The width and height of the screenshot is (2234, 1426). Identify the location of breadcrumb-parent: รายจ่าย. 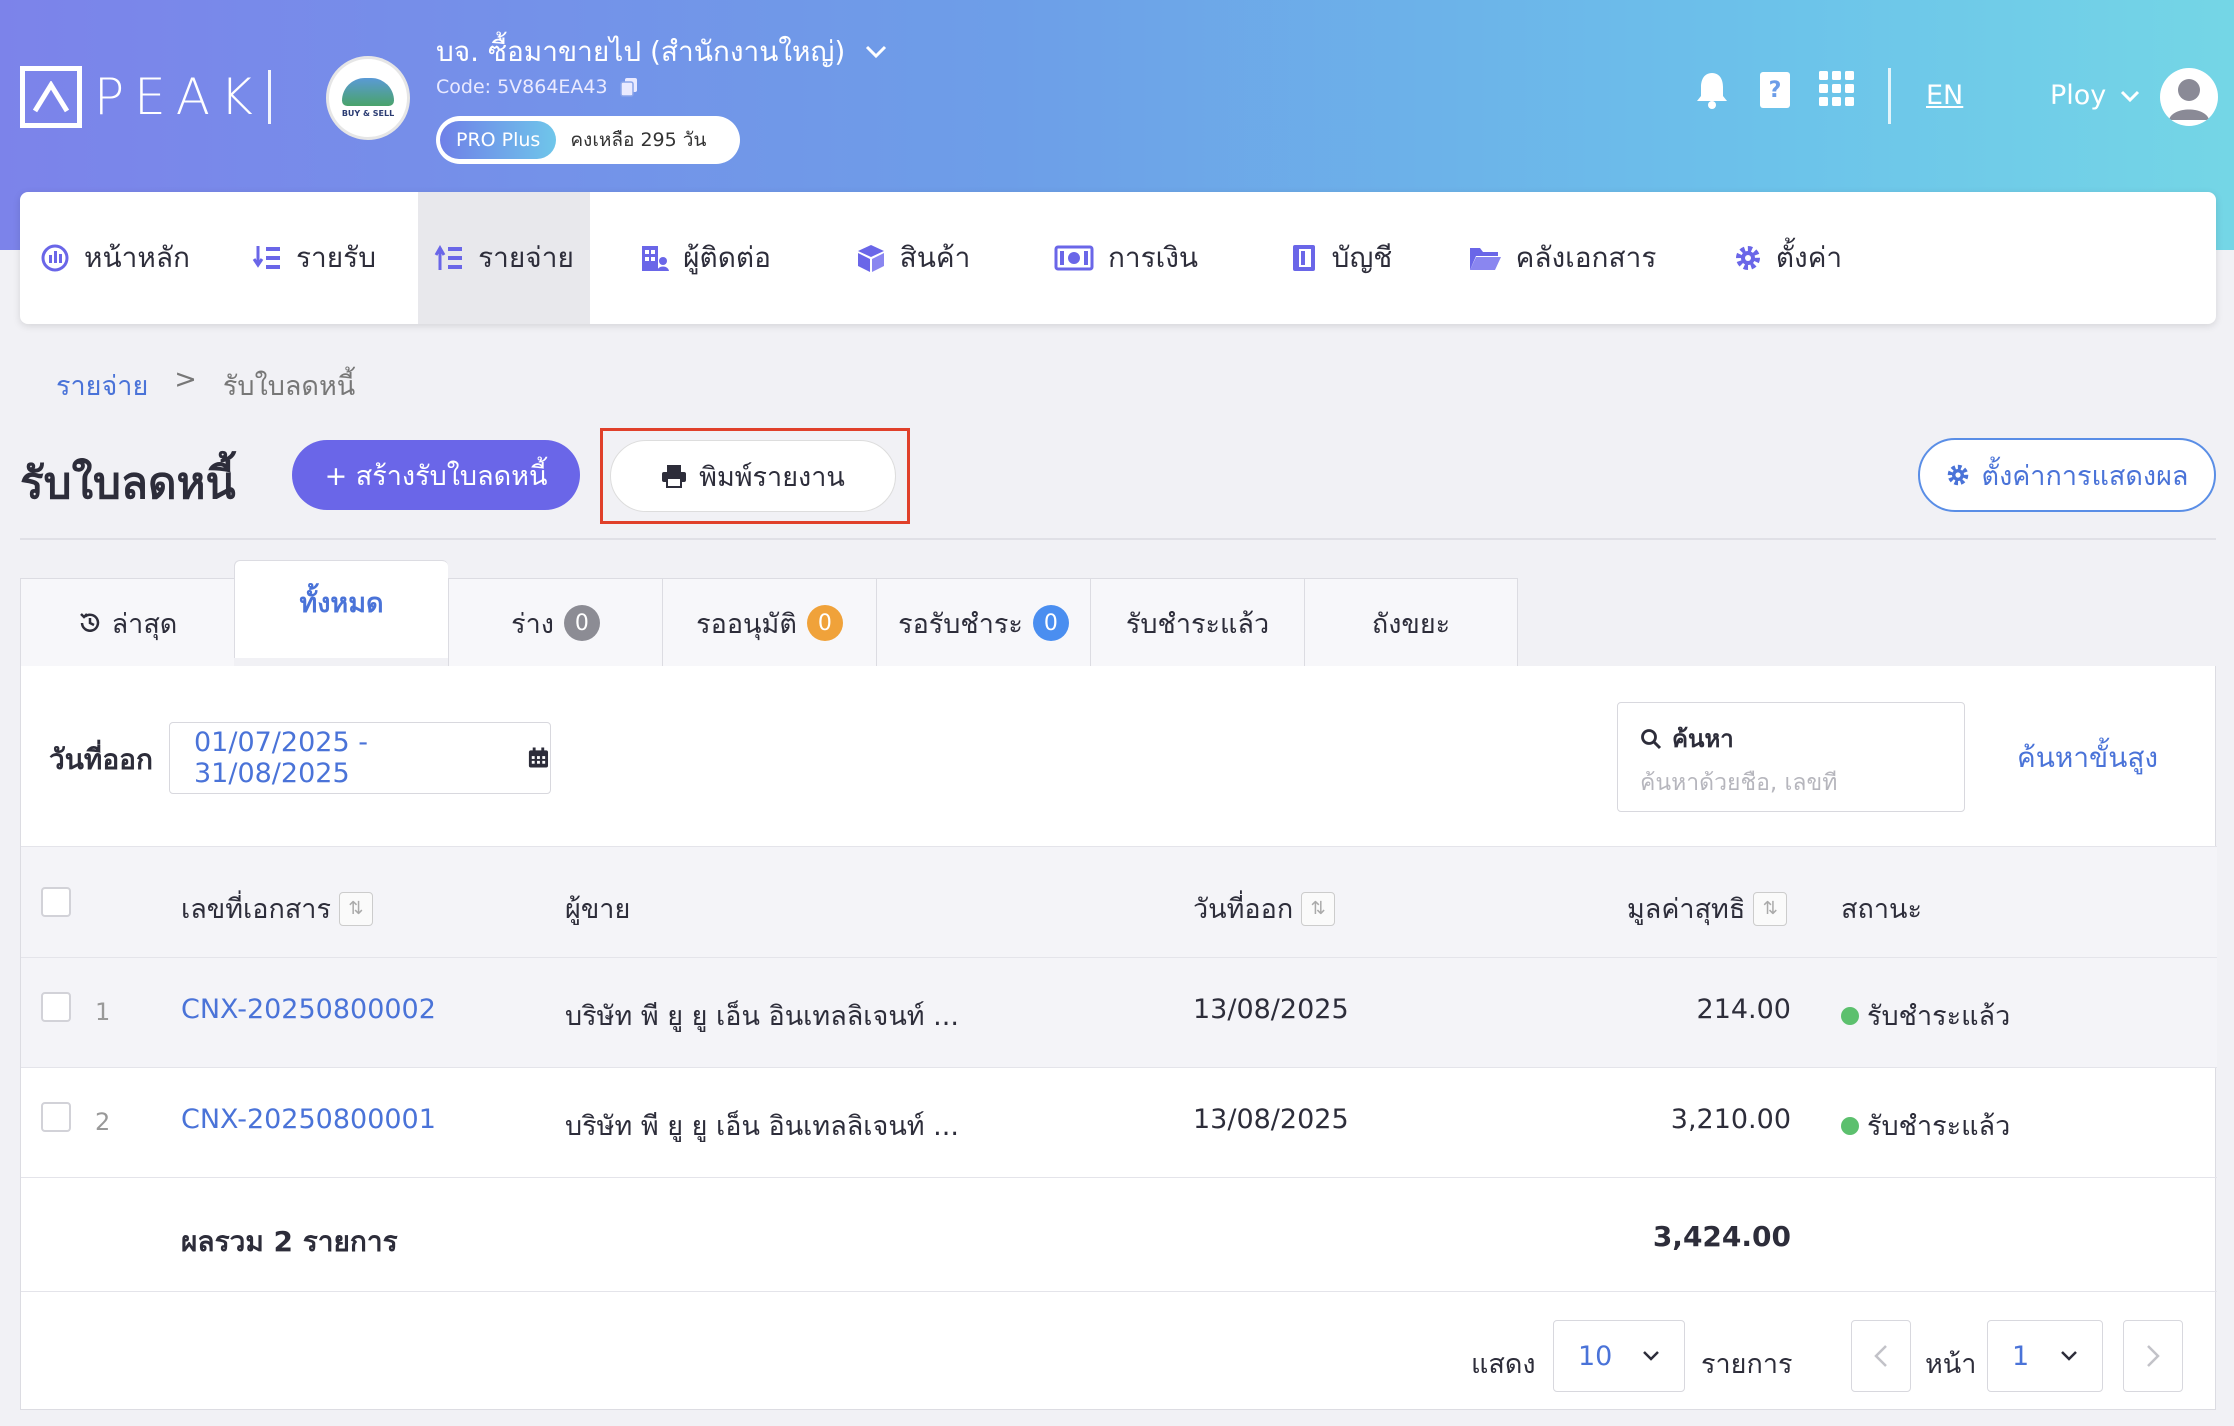
(102, 385).